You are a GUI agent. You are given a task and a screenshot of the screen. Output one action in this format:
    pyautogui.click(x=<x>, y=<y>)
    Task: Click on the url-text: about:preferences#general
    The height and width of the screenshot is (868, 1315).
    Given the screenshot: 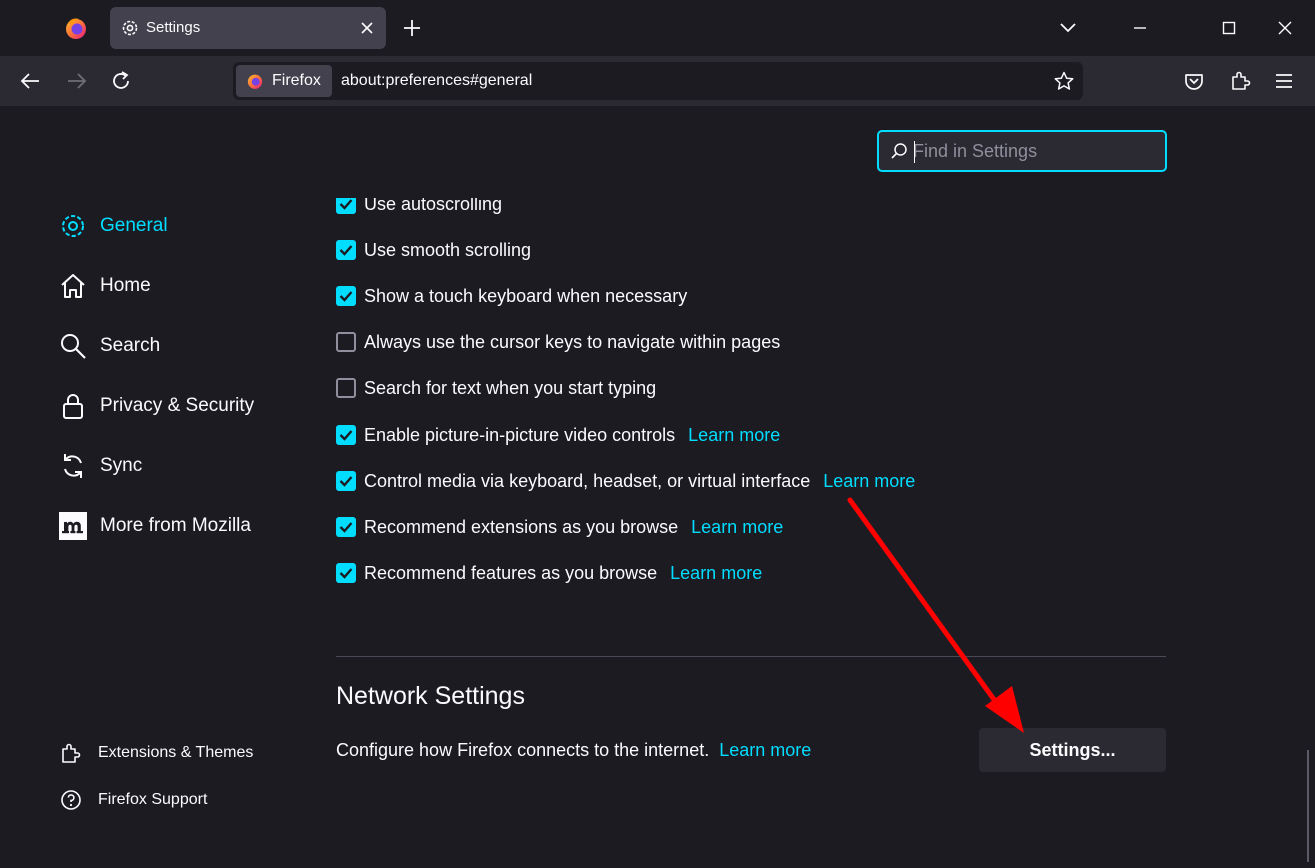 What is the action you would take?
    pyautogui.click(x=436, y=81)
    